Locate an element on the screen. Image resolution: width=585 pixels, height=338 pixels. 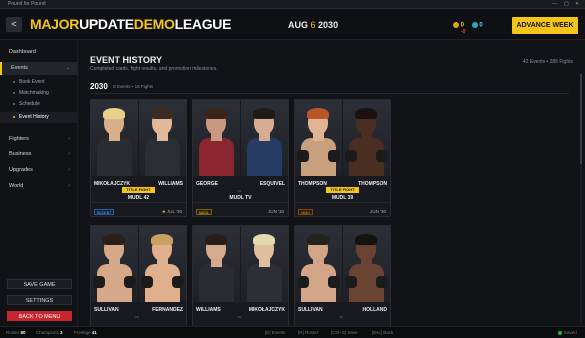
gold-value: 0 is located at coordinates (462, 25).